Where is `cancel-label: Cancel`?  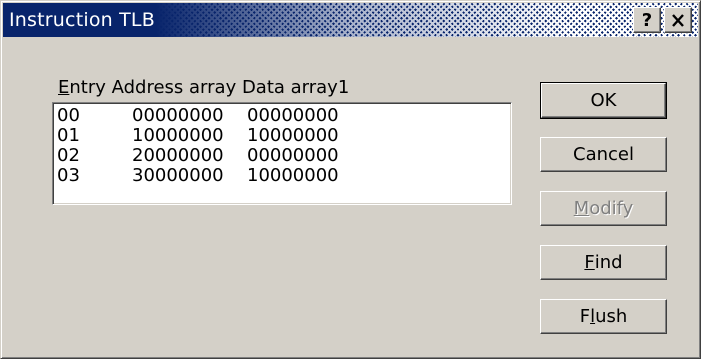
cancel-label: Cancel is located at coordinates (603, 154).